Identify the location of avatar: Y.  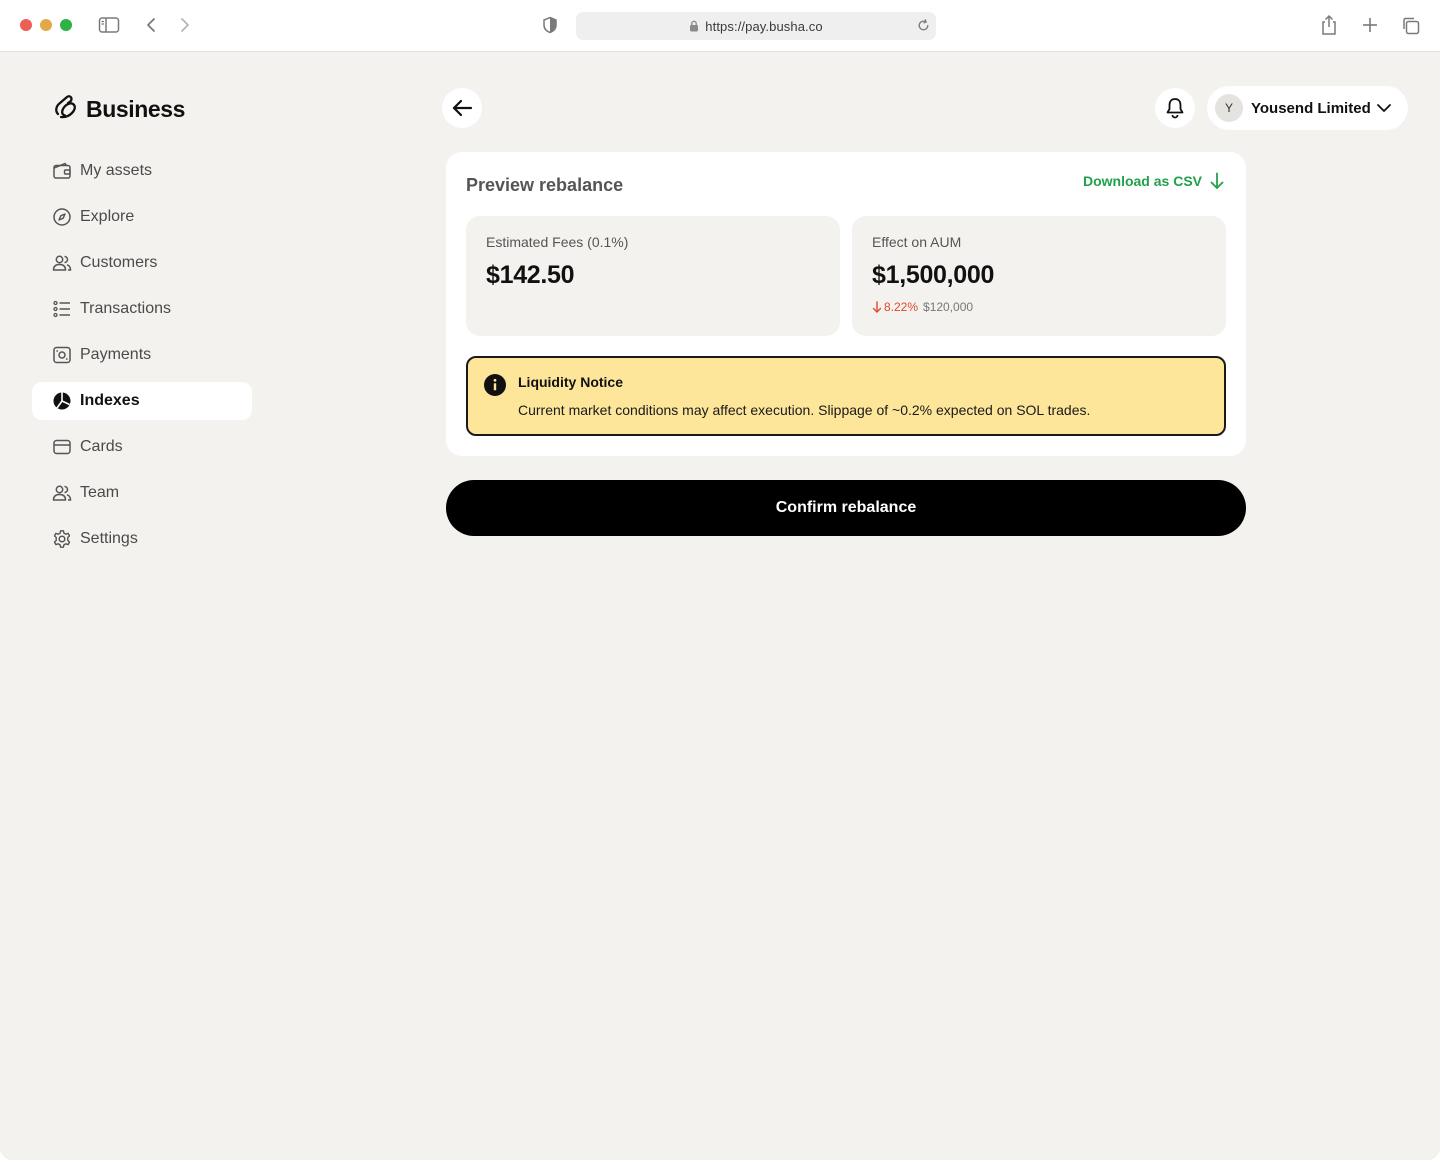
(1229, 108).